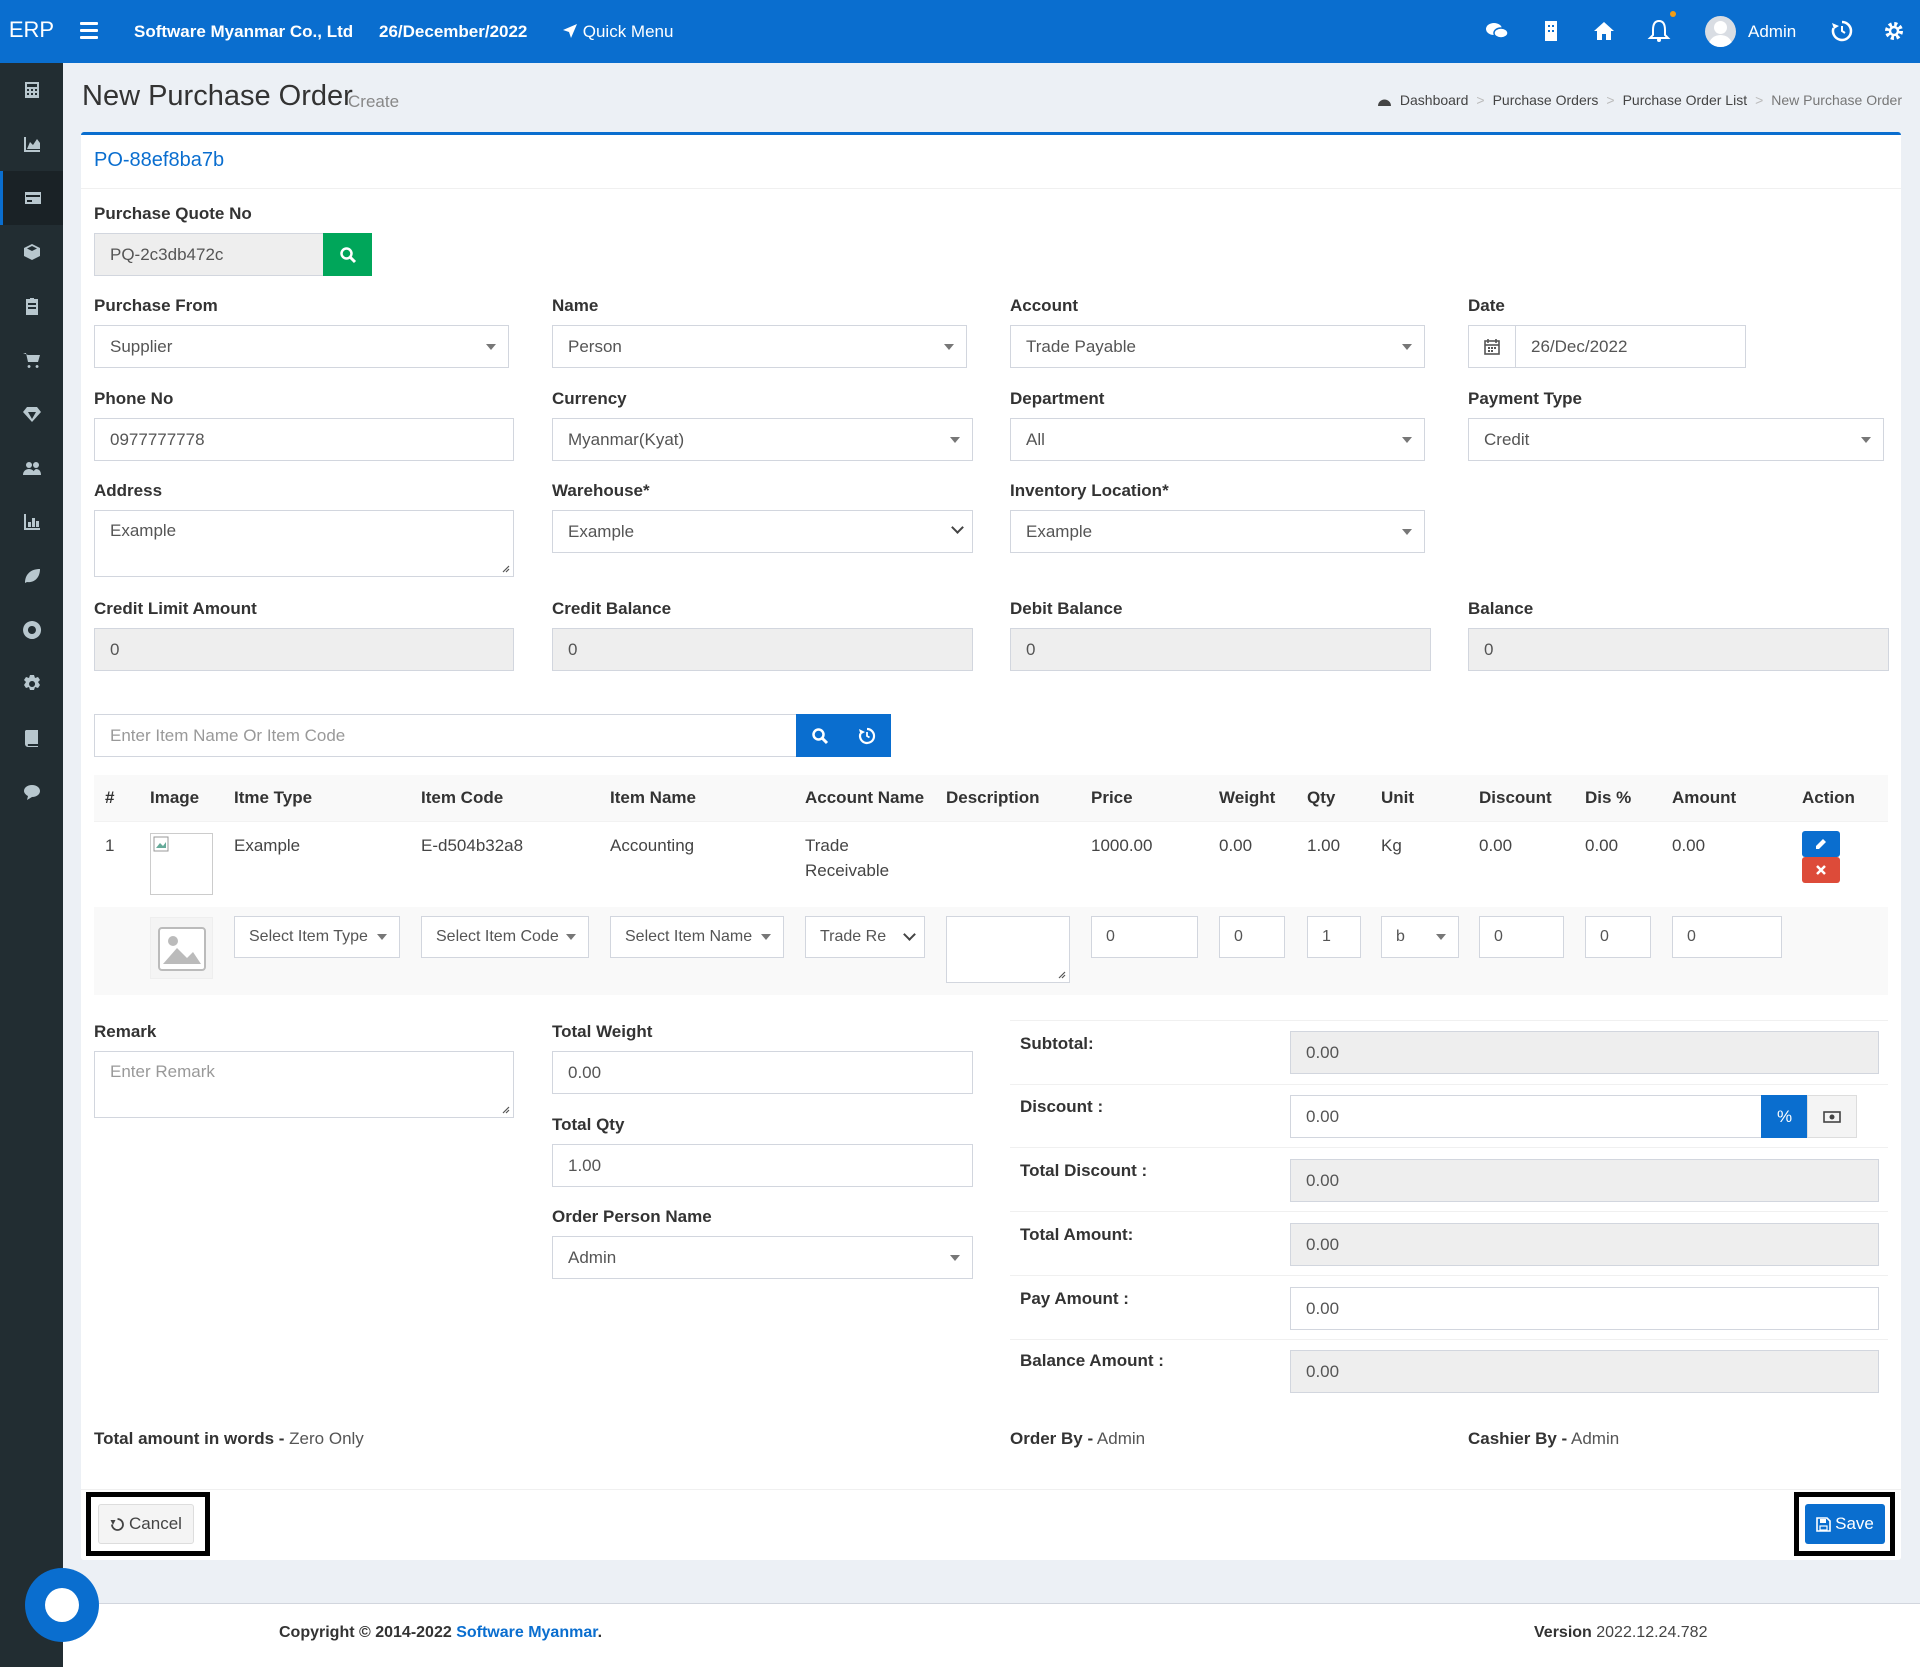 This screenshot has width=1920, height=1667. I want to click on account-name-select: Trade Re, so click(865, 937).